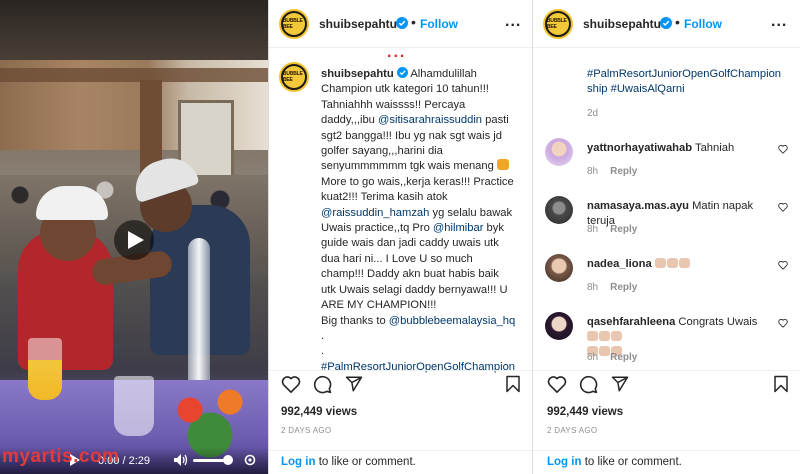 This screenshot has width=800, height=474. What do you see at coordinates (638, 206) in the screenshot?
I see `comment-username: namasaya.mas.ayu` at bounding box center [638, 206].